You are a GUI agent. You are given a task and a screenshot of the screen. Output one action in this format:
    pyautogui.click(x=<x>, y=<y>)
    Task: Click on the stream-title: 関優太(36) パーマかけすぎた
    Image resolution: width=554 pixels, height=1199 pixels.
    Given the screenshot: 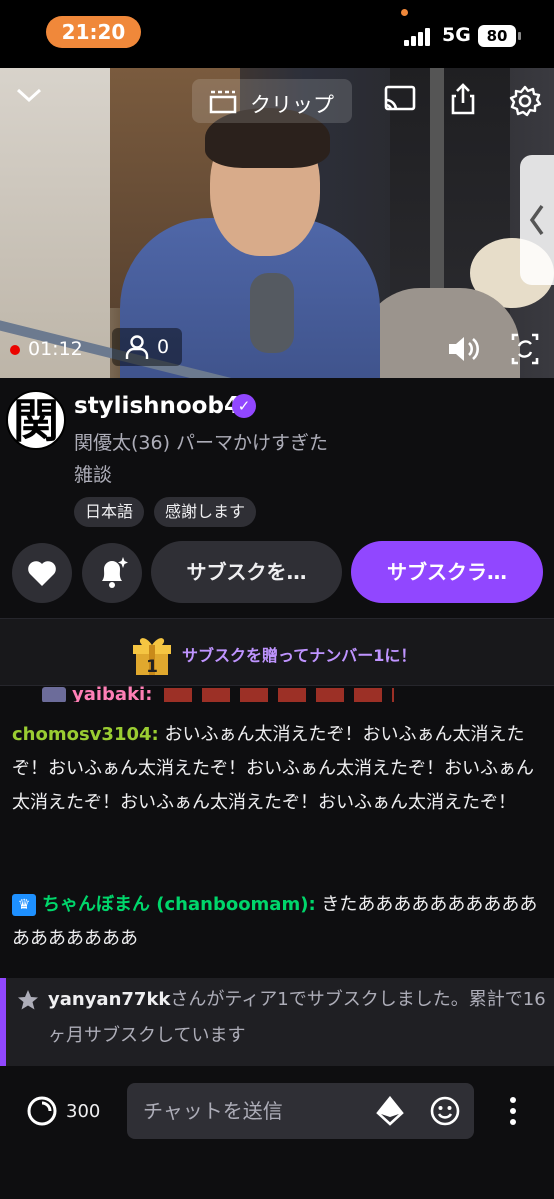 What is the action you would take?
    pyautogui.click(x=201, y=443)
    